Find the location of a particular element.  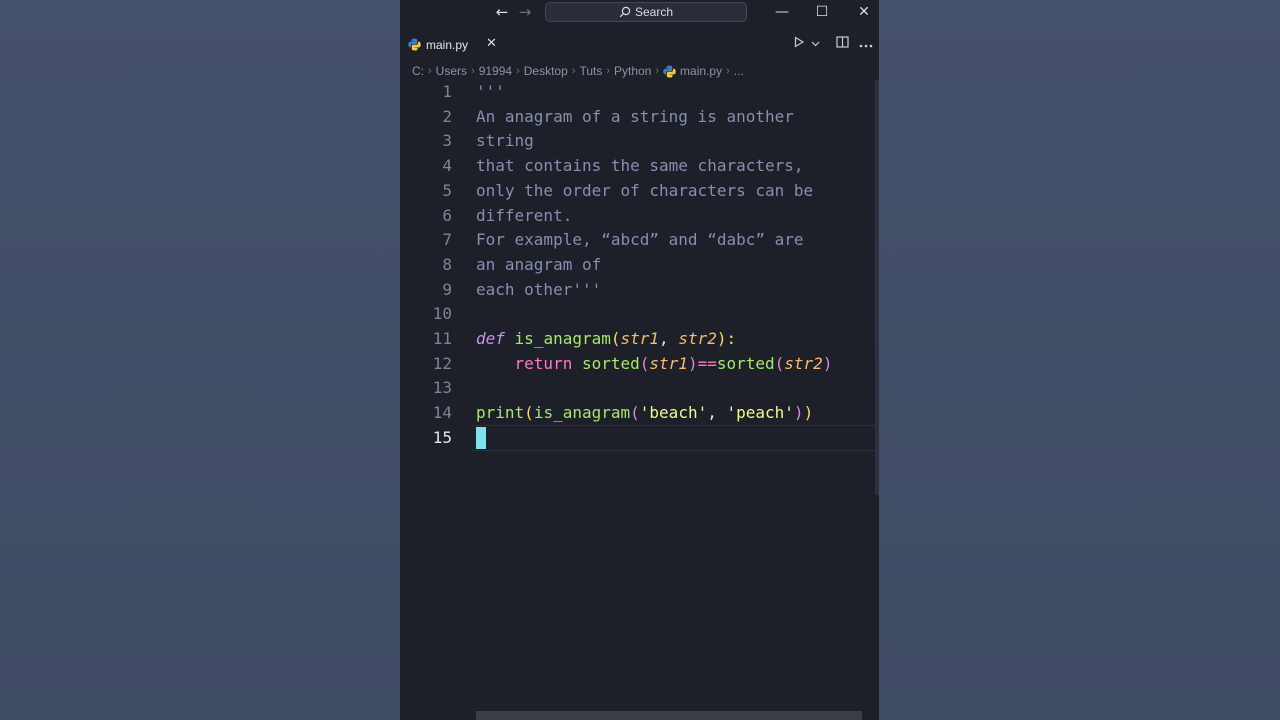

split-editor-icon is located at coordinates (842, 43).